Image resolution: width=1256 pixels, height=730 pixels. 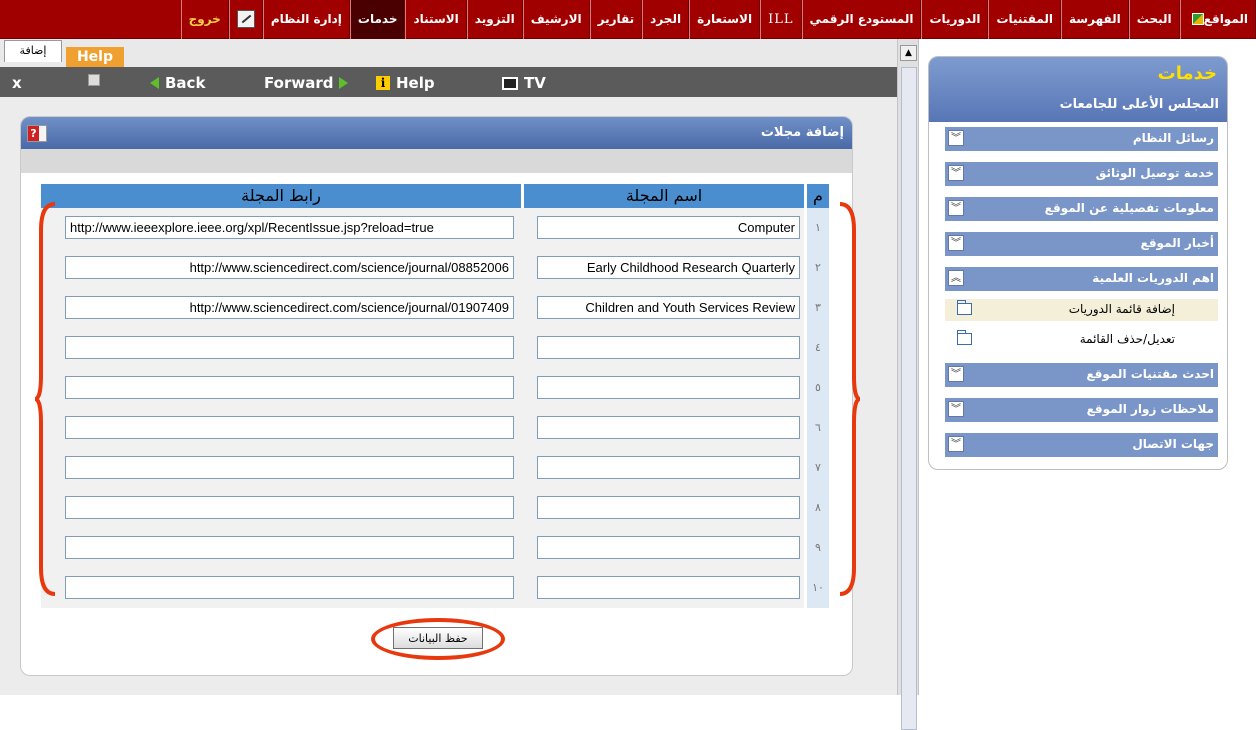 I want to click on sidebar-section-label: رسائل النظام, so click(x=1173, y=138).